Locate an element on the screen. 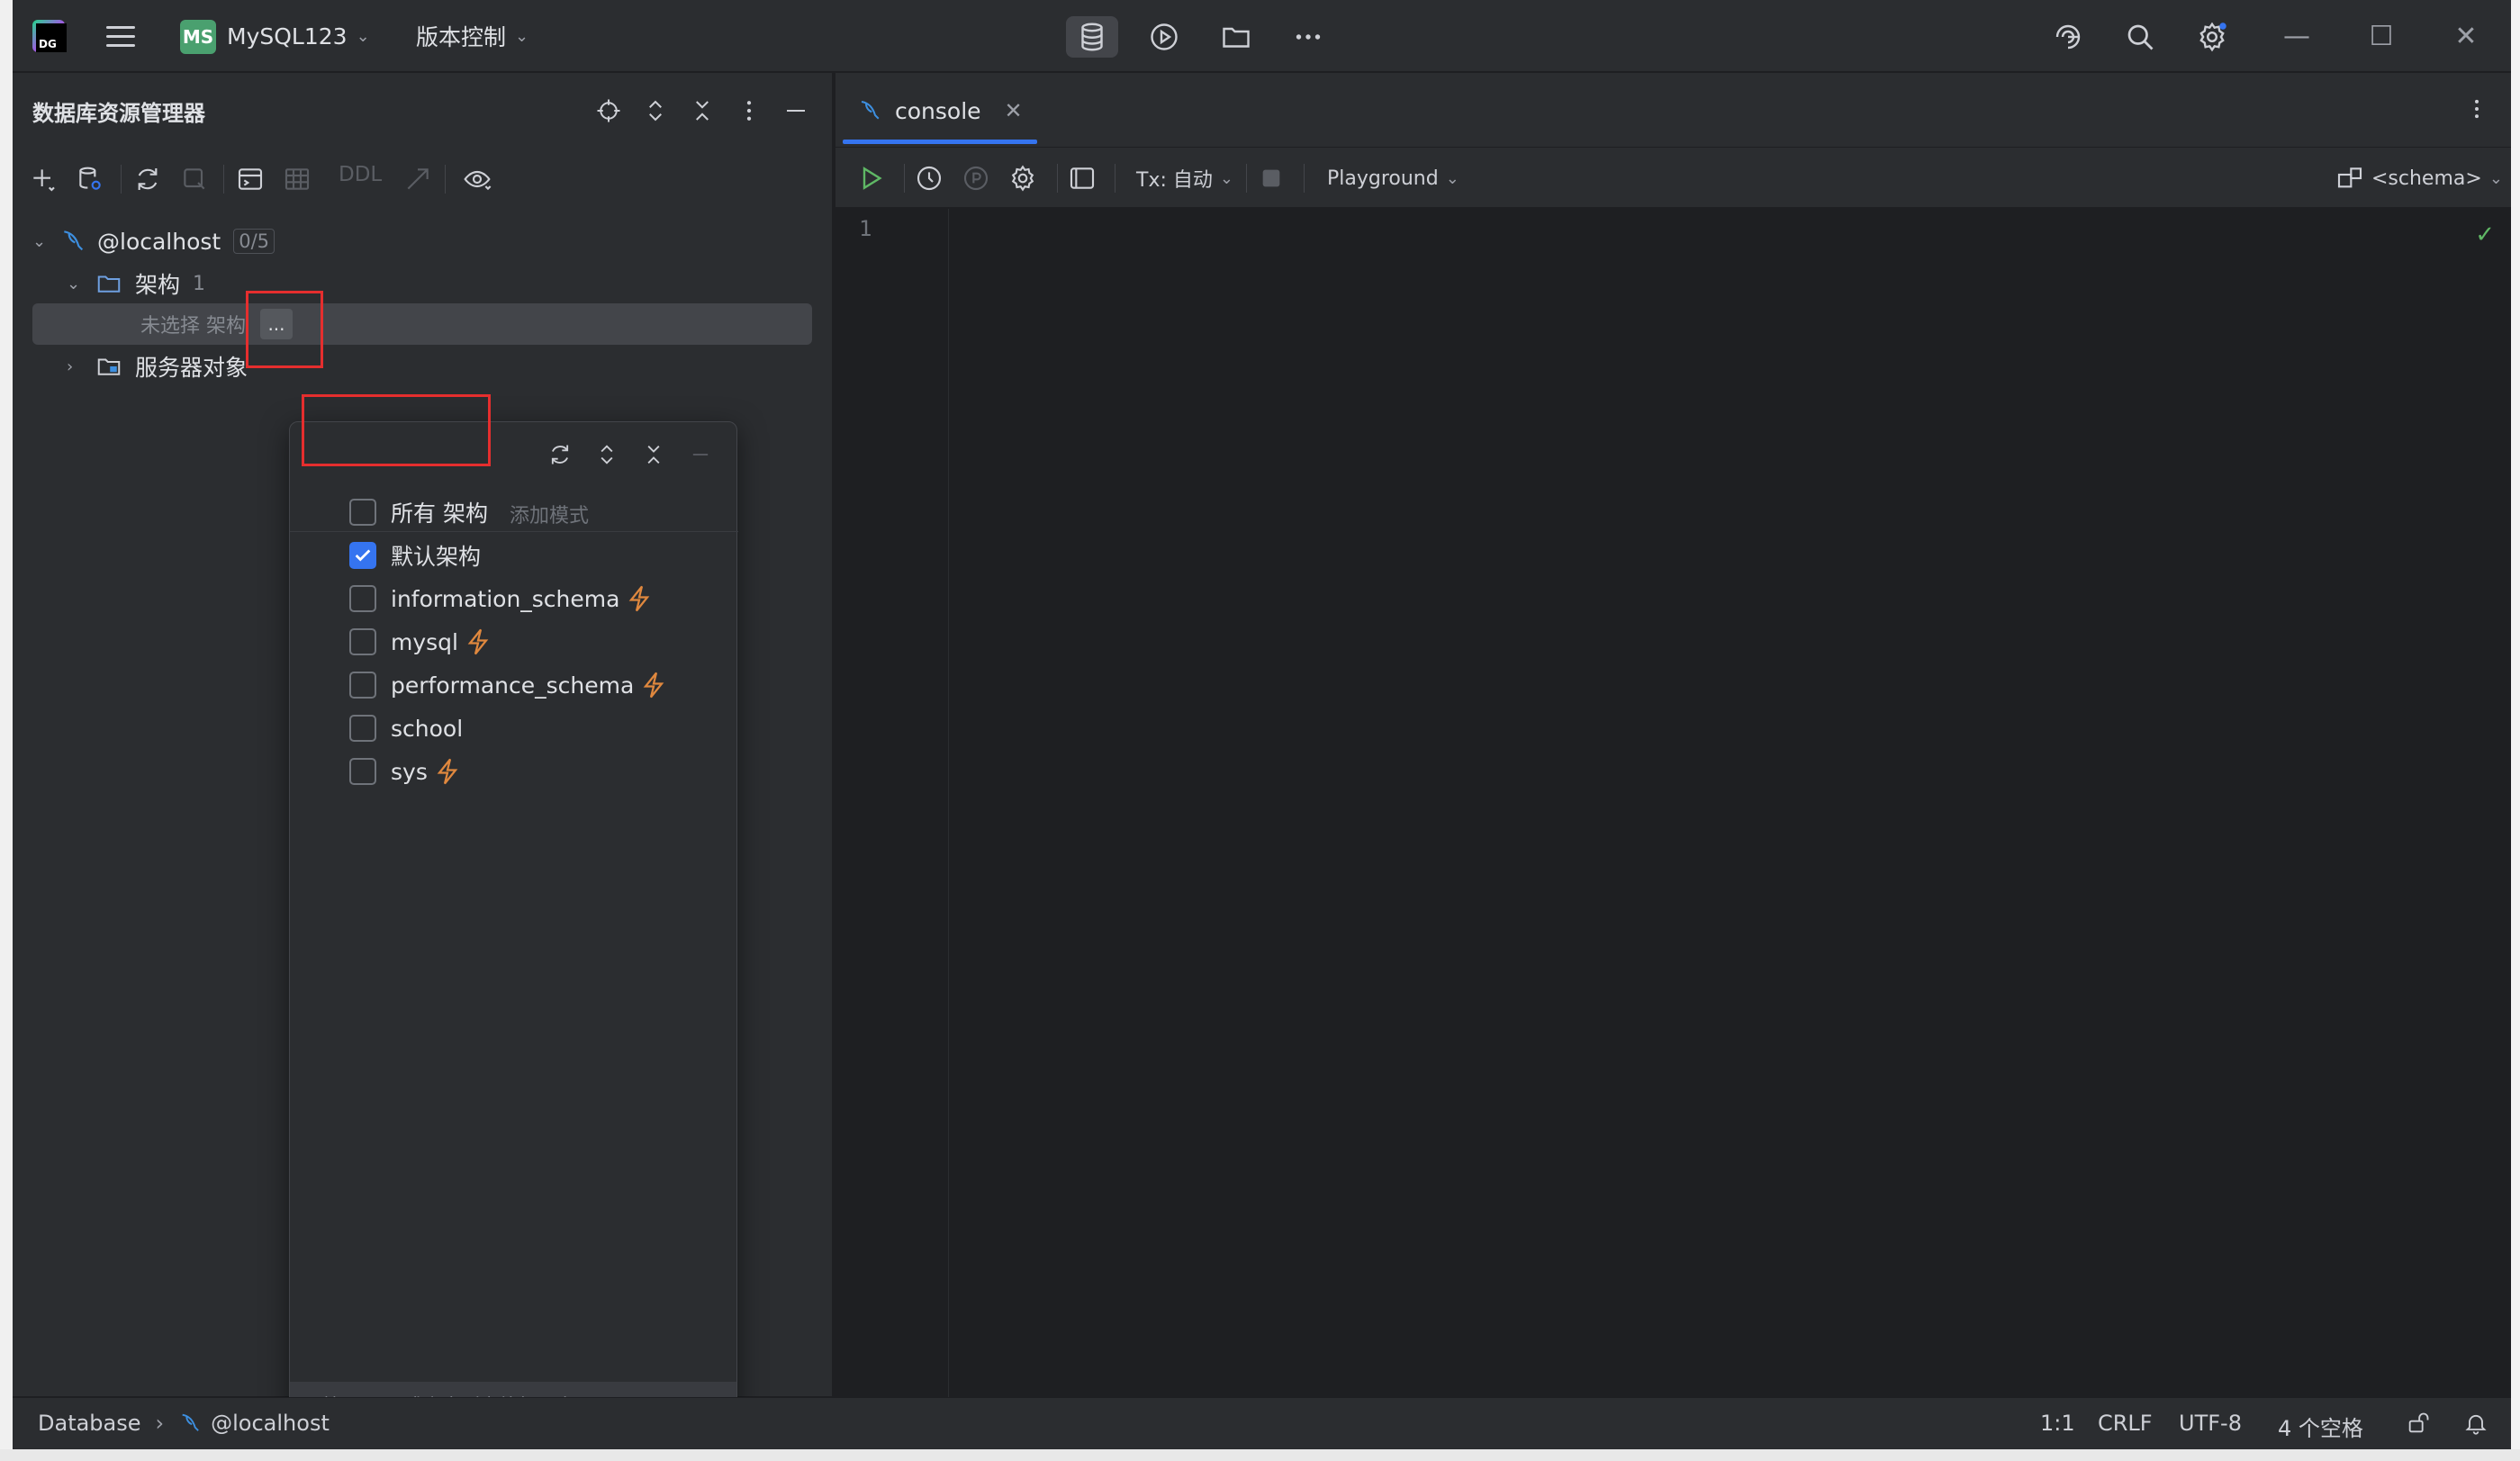 Image resolution: width=2520 pixels, height=1461 pixels. breadcrumb-host: @localhost is located at coordinates (270, 1423).